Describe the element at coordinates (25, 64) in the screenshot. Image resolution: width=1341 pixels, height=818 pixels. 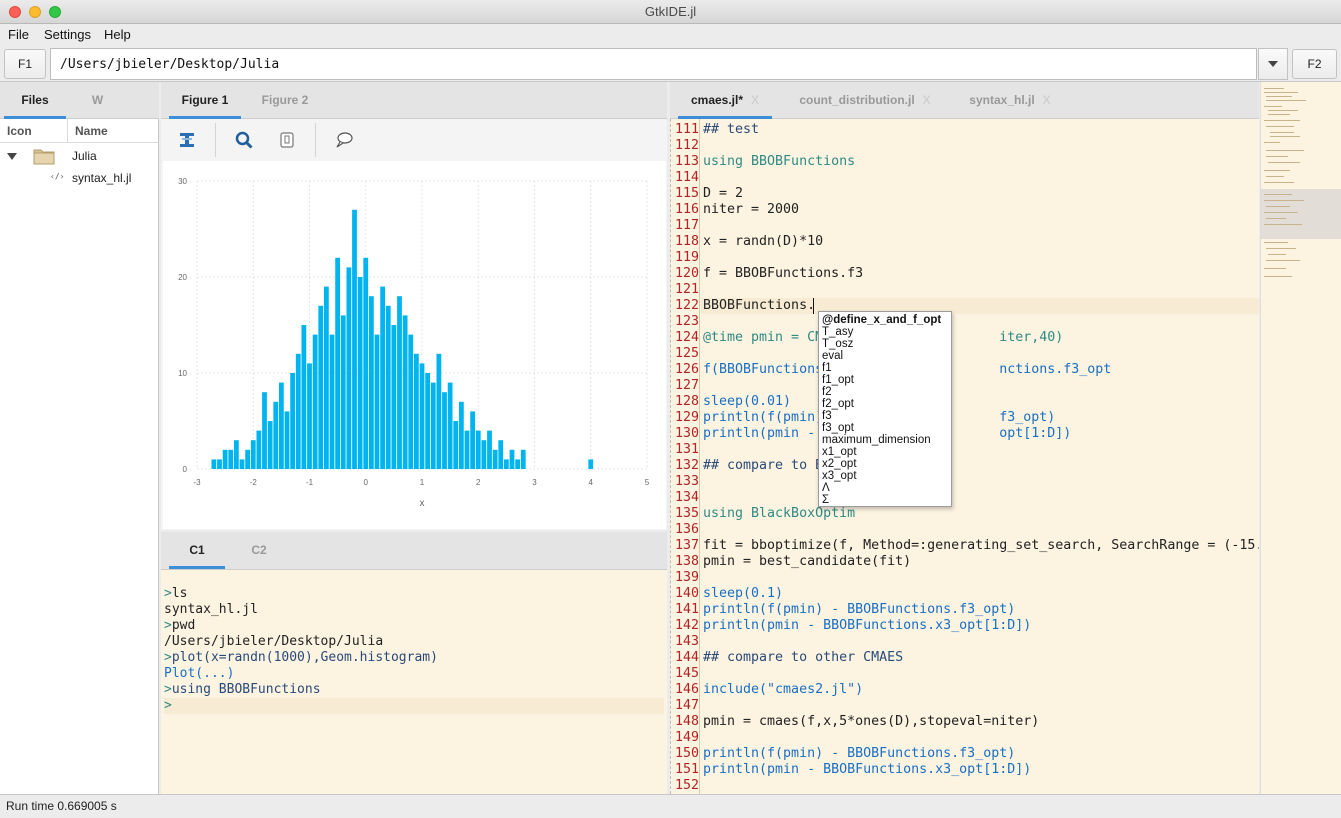
I see `f1-button: F1` at that location.